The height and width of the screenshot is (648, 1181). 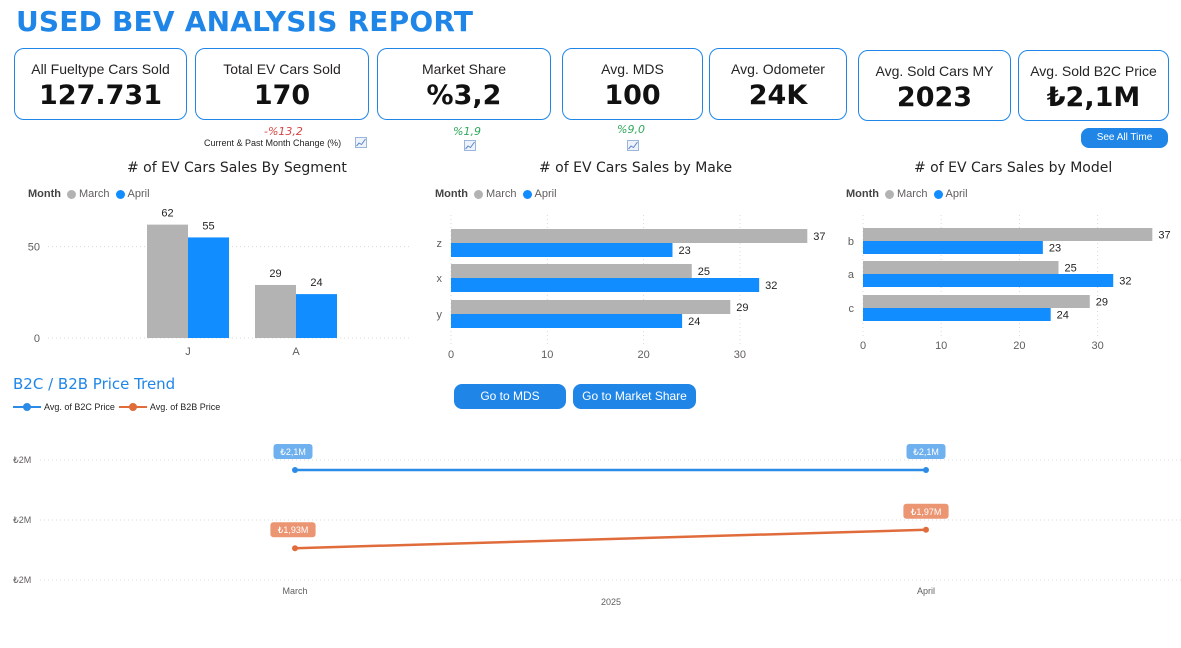 What do you see at coordinates (167, 214) in the screenshot?
I see `data-label: 62` at bounding box center [167, 214].